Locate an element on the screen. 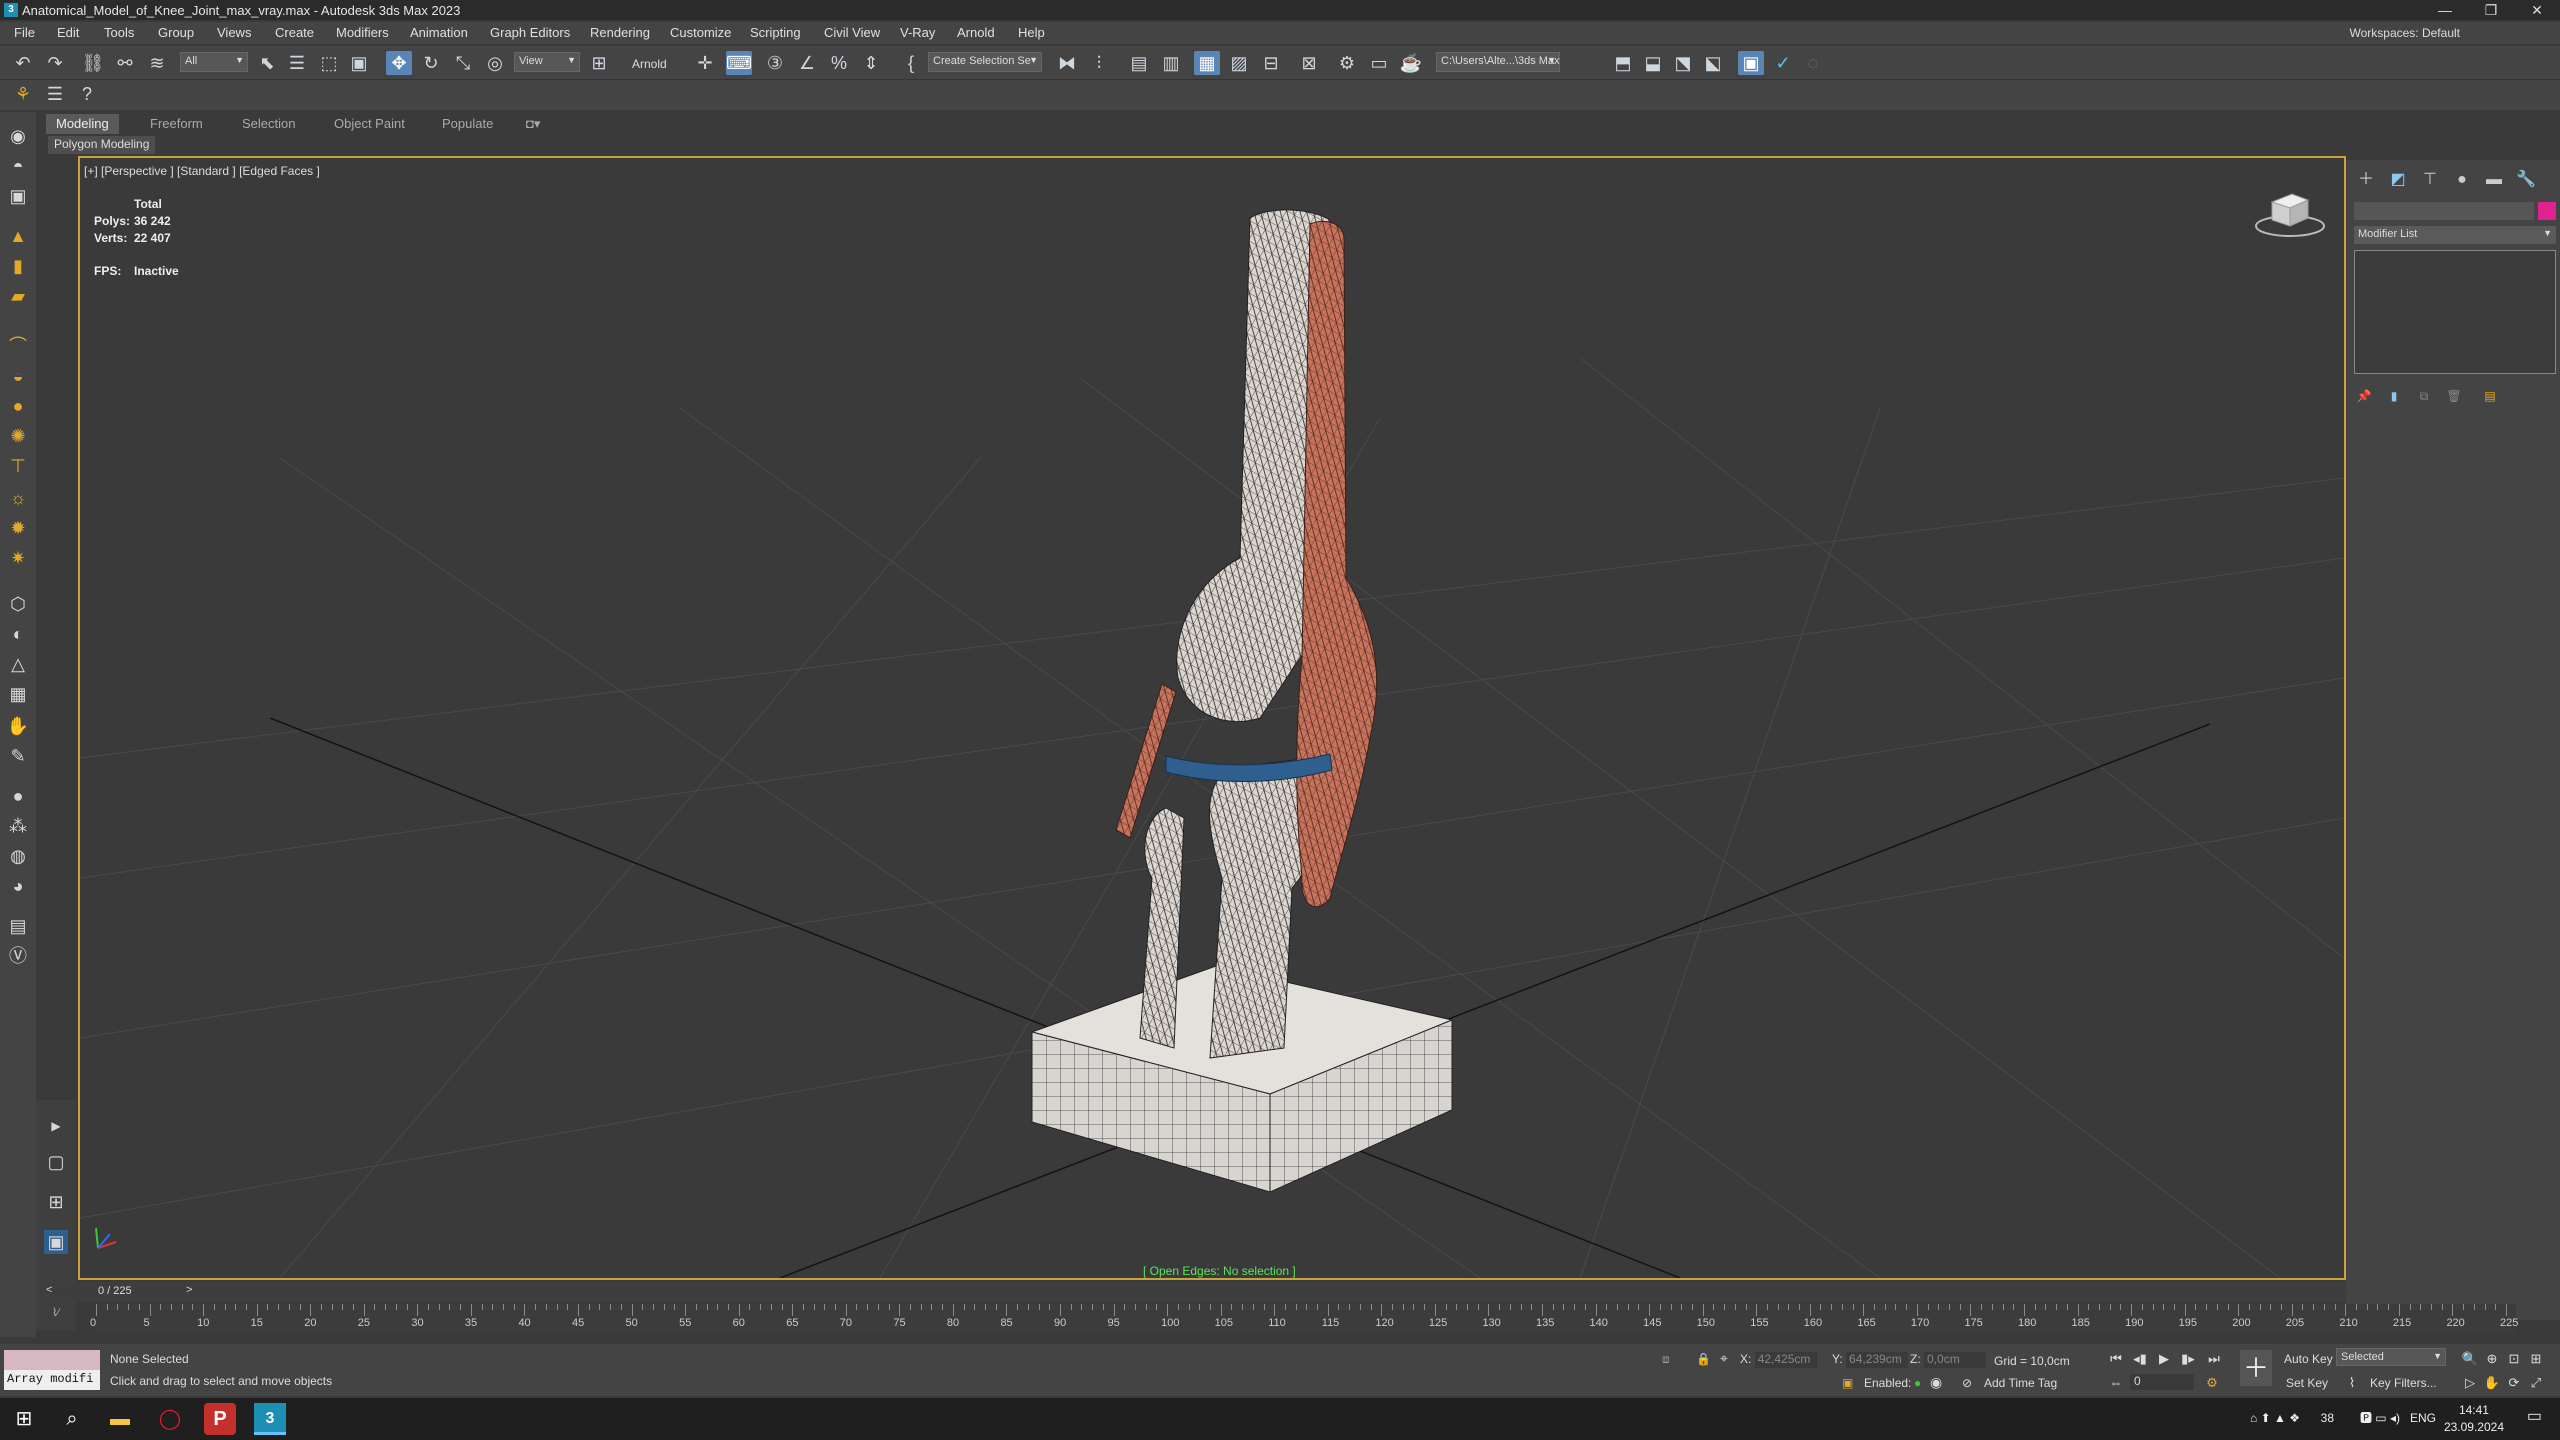 This screenshot has width=2560, height=1440. prev-frame-arrow-icon: < is located at coordinates (49, 1290).